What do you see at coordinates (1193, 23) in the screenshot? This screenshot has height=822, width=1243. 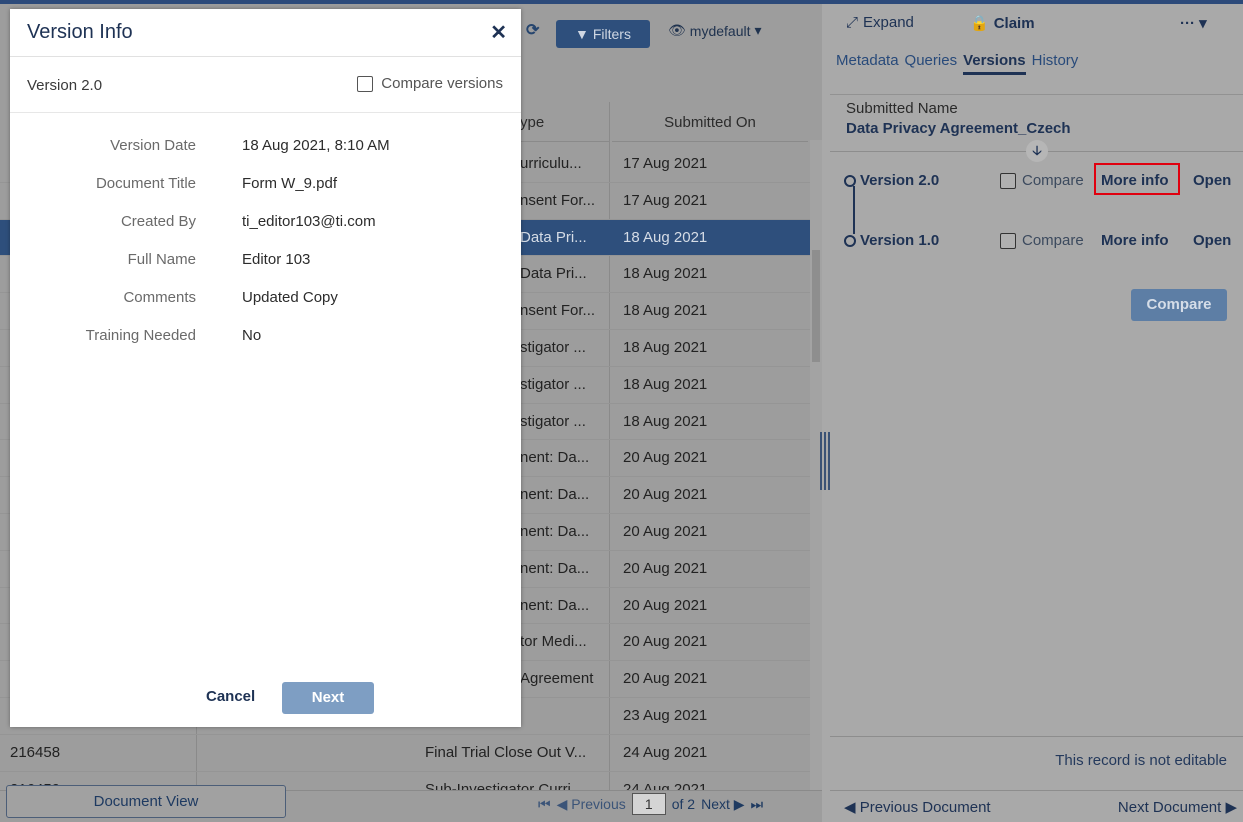 I see `more-actions-button: ··· ▾` at bounding box center [1193, 23].